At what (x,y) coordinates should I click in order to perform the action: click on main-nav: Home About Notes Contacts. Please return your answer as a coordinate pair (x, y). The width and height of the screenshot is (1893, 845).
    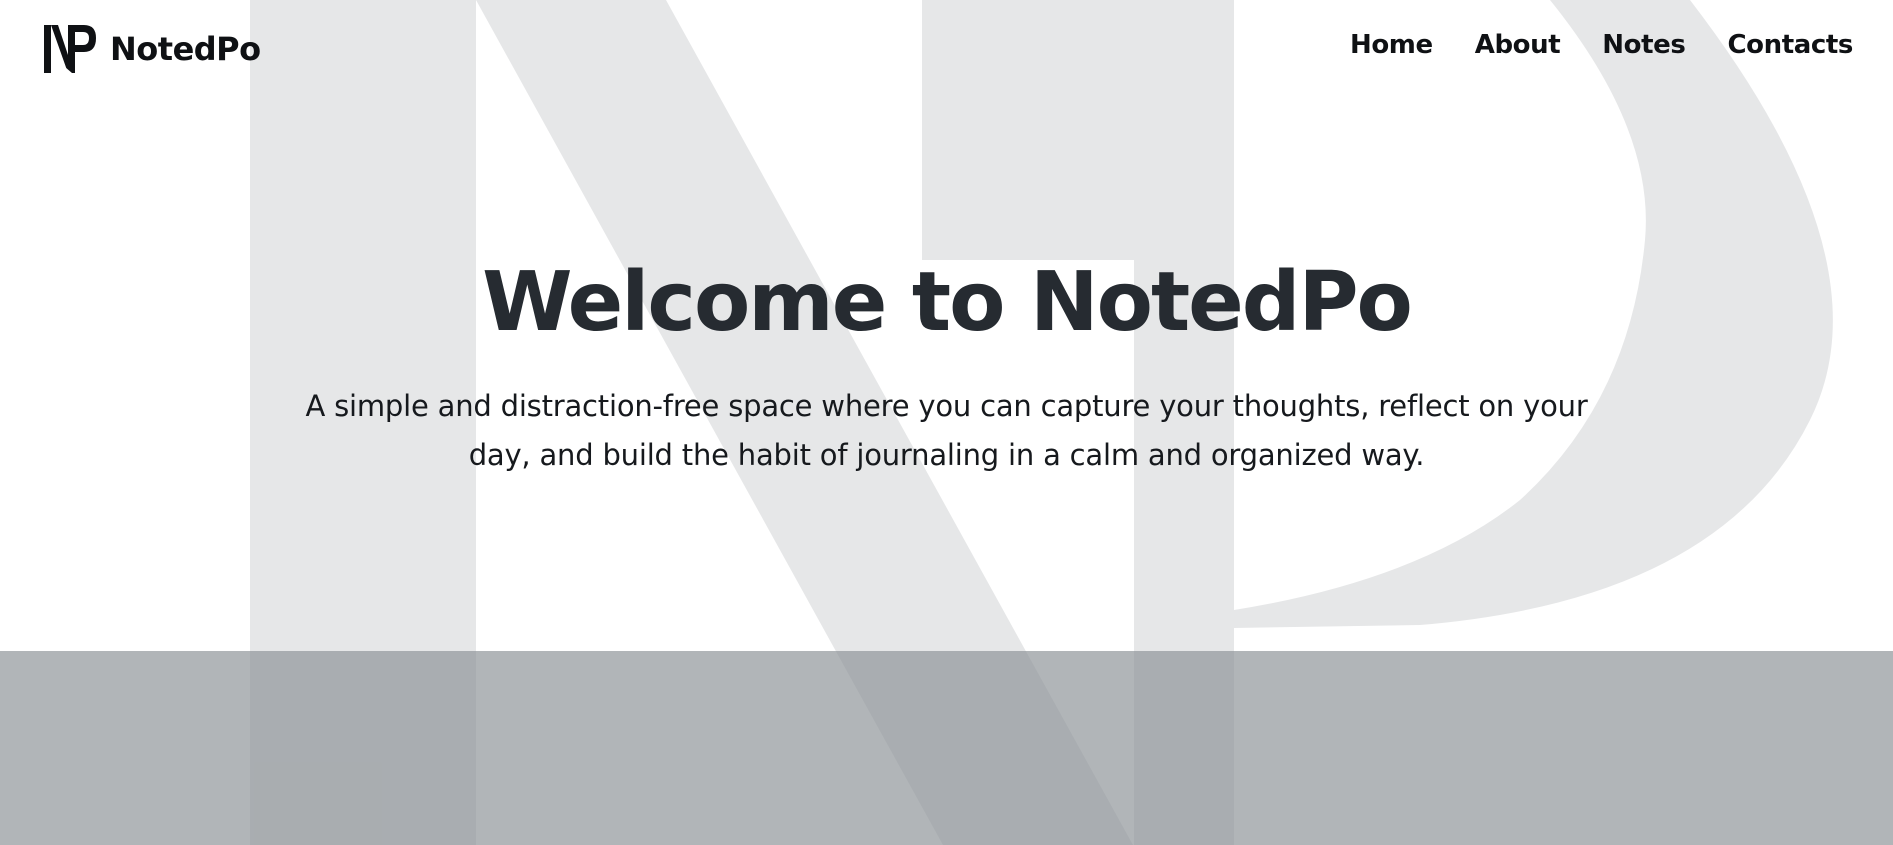
    Looking at the image, I should click on (1601, 45).